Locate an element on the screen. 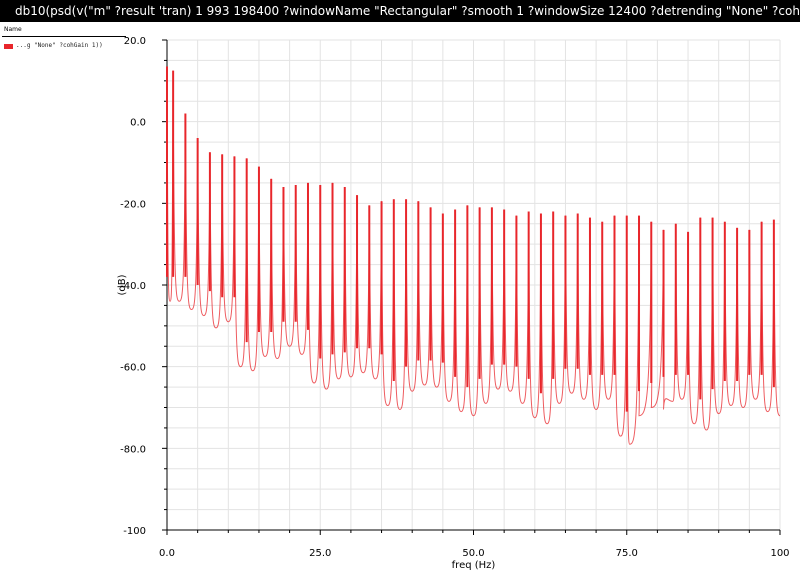 The width and height of the screenshot is (800, 570). y-tick-label: 0.0 is located at coordinates (138, 123).